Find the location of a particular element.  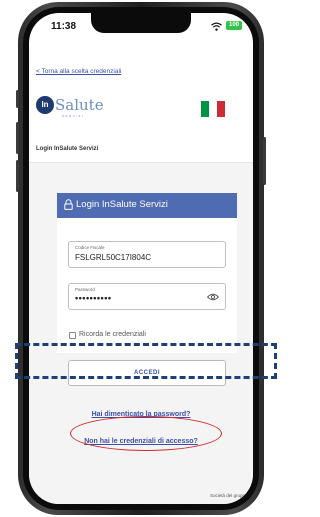

battery-level: 100 is located at coordinates (233, 25).